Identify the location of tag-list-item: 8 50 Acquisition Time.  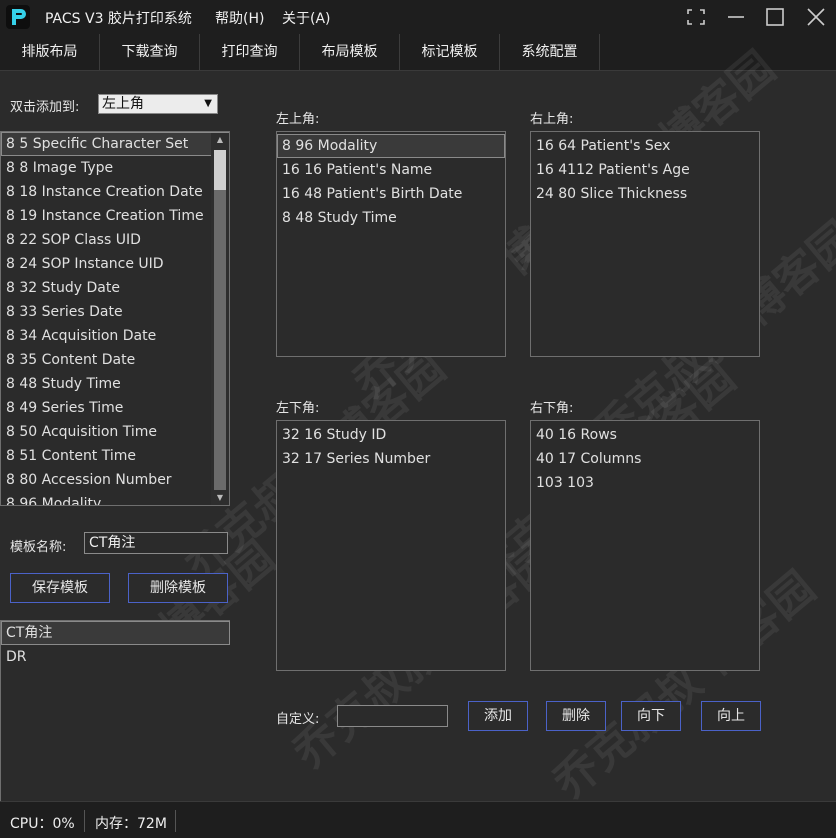
(115, 432).